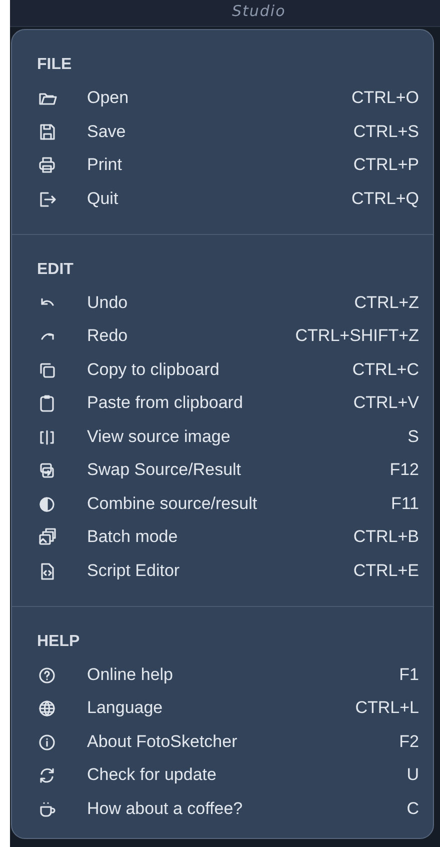 The width and height of the screenshot is (440, 847). I want to click on shortcut-label: F11, so click(404, 504).